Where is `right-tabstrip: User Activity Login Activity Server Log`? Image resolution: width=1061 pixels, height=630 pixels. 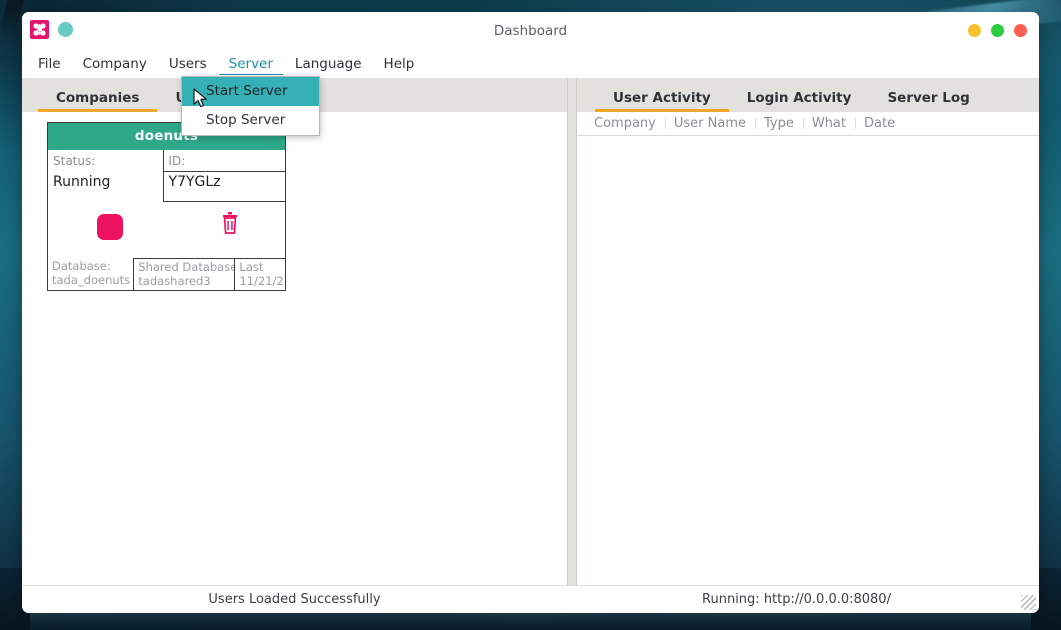
right-tabstrip: User Activity Login Activity Server Log is located at coordinates (808, 95).